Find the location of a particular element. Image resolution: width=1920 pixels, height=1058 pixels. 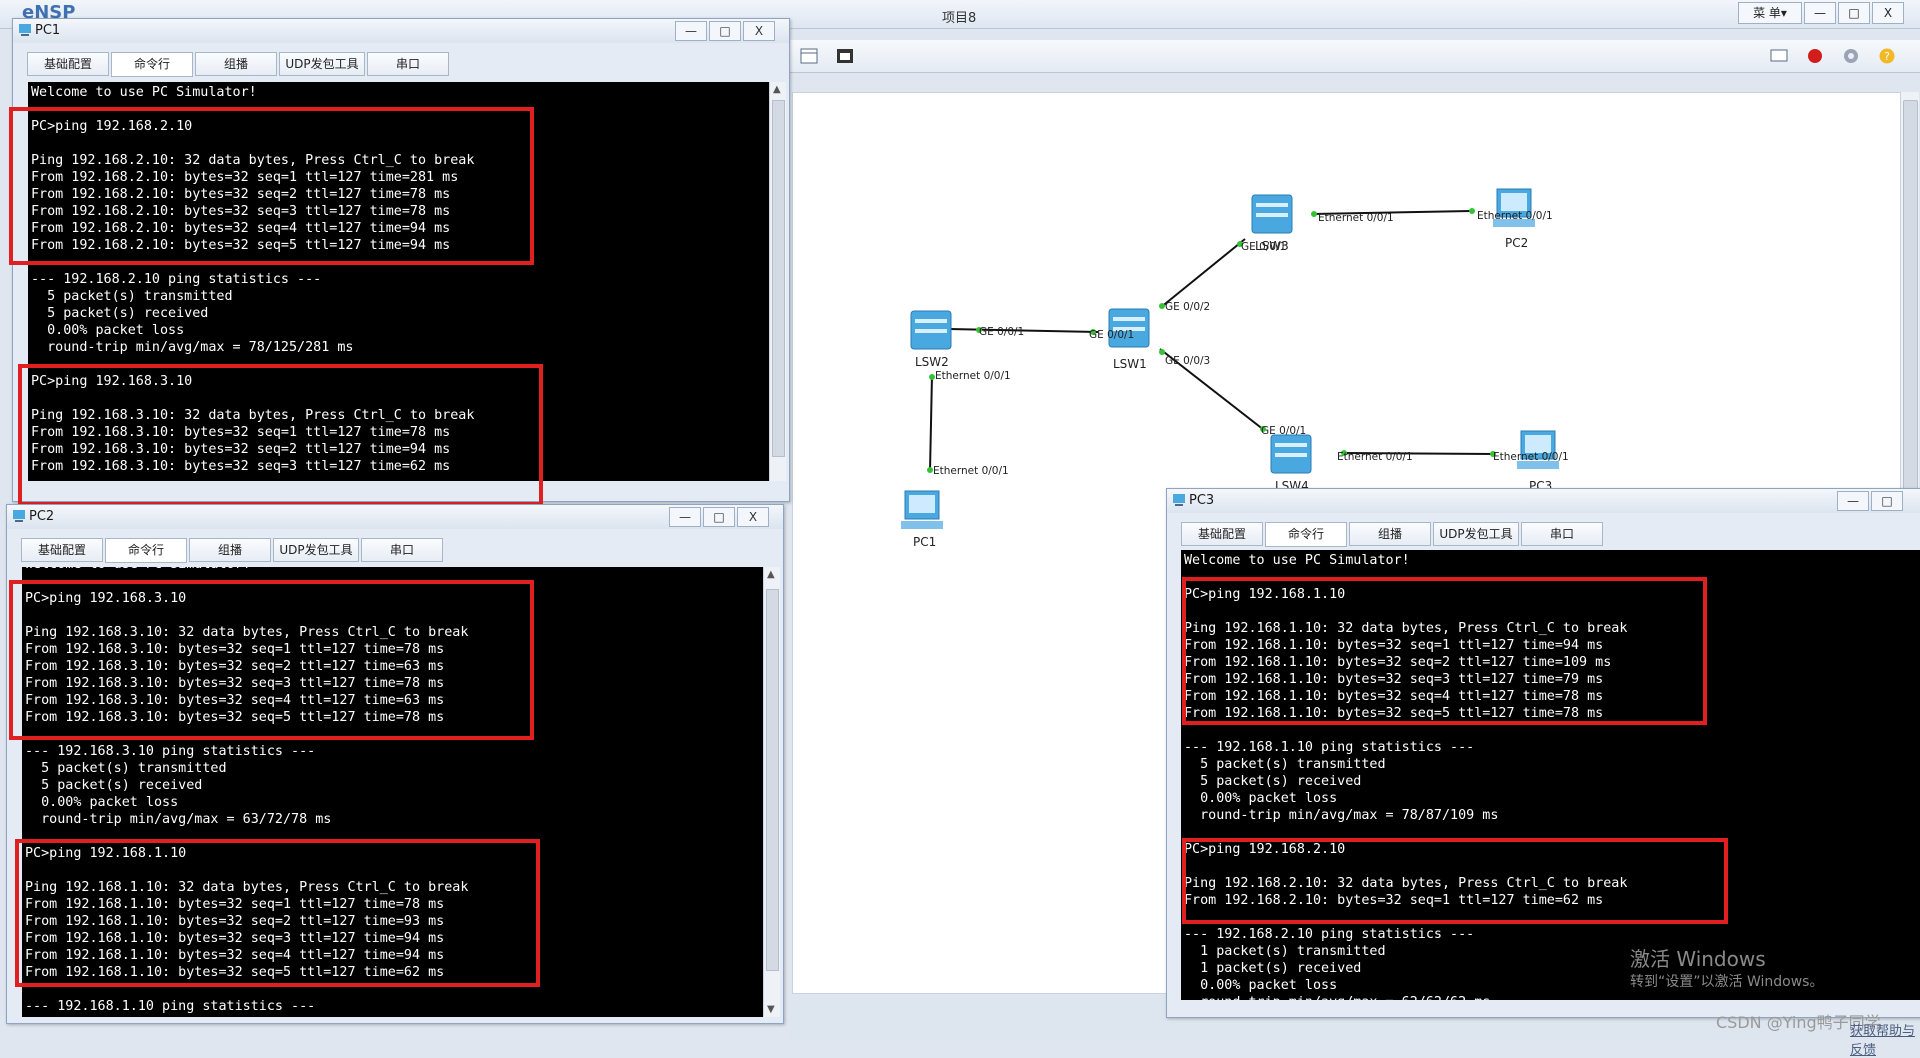

port-label-lsw2-eth: Ethernet 0/0/1 is located at coordinates (973, 376).